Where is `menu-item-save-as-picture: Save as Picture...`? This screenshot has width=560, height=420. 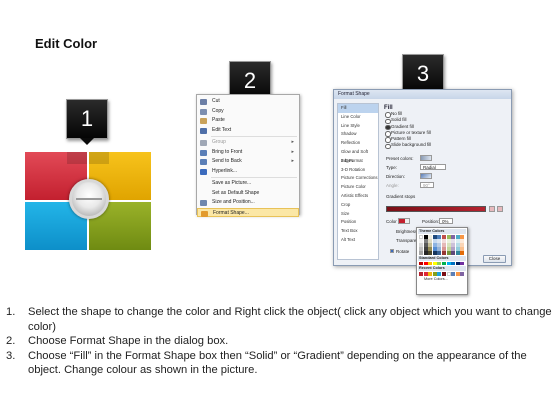 menu-item-save-as-picture: Save as Picture... is located at coordinates (248, 184).